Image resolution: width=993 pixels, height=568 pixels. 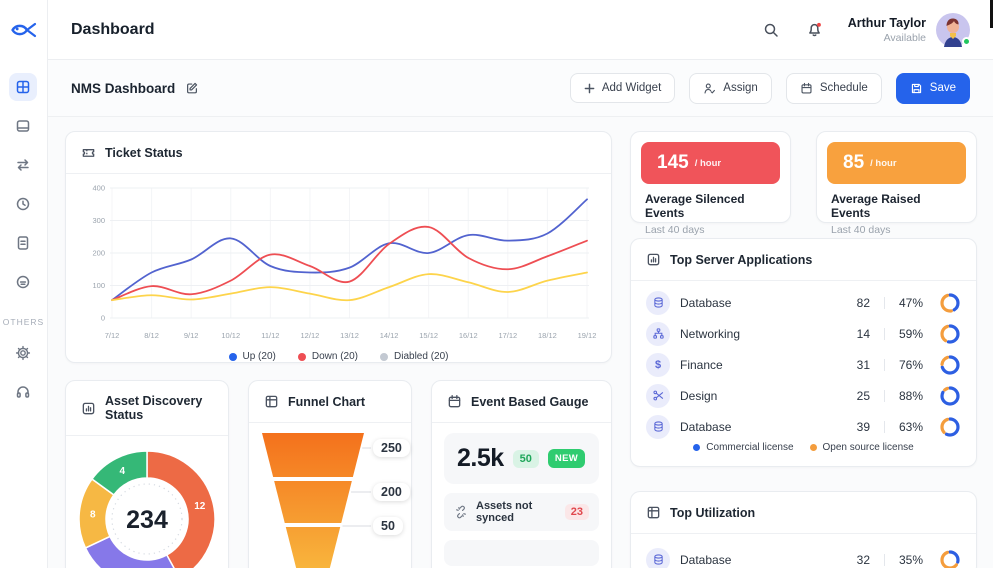 I want to click on stat-label: Average Silenced Events, so click(x=695, y=206).